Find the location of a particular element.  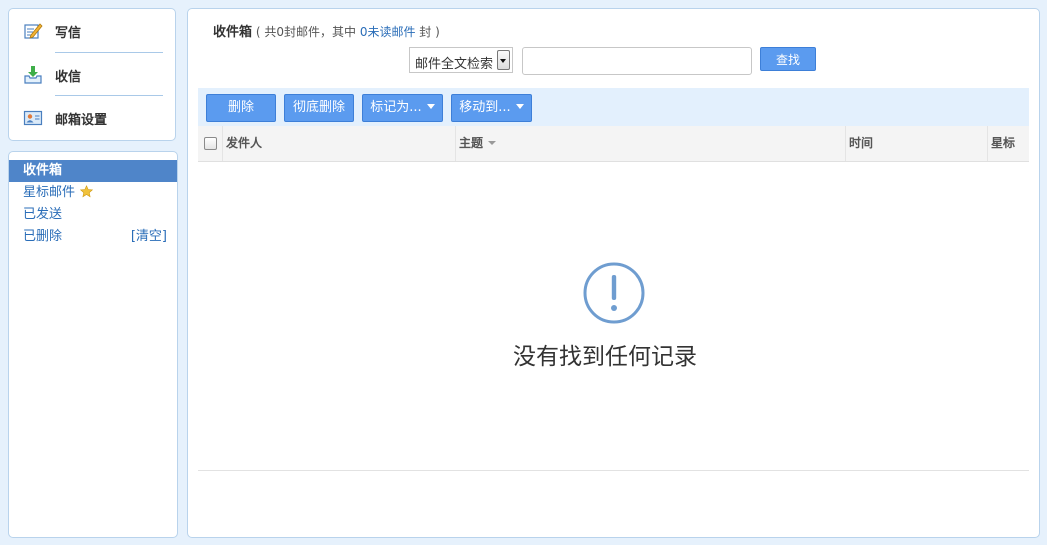

delete-button: 删除 is located at coordinates (241, 108).